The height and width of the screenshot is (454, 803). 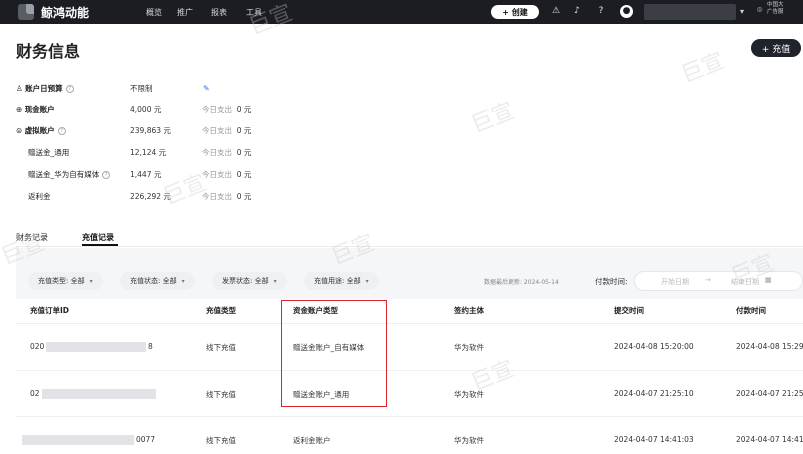 I want to click on highlight-box-account-type, so click(x=334, y=353).